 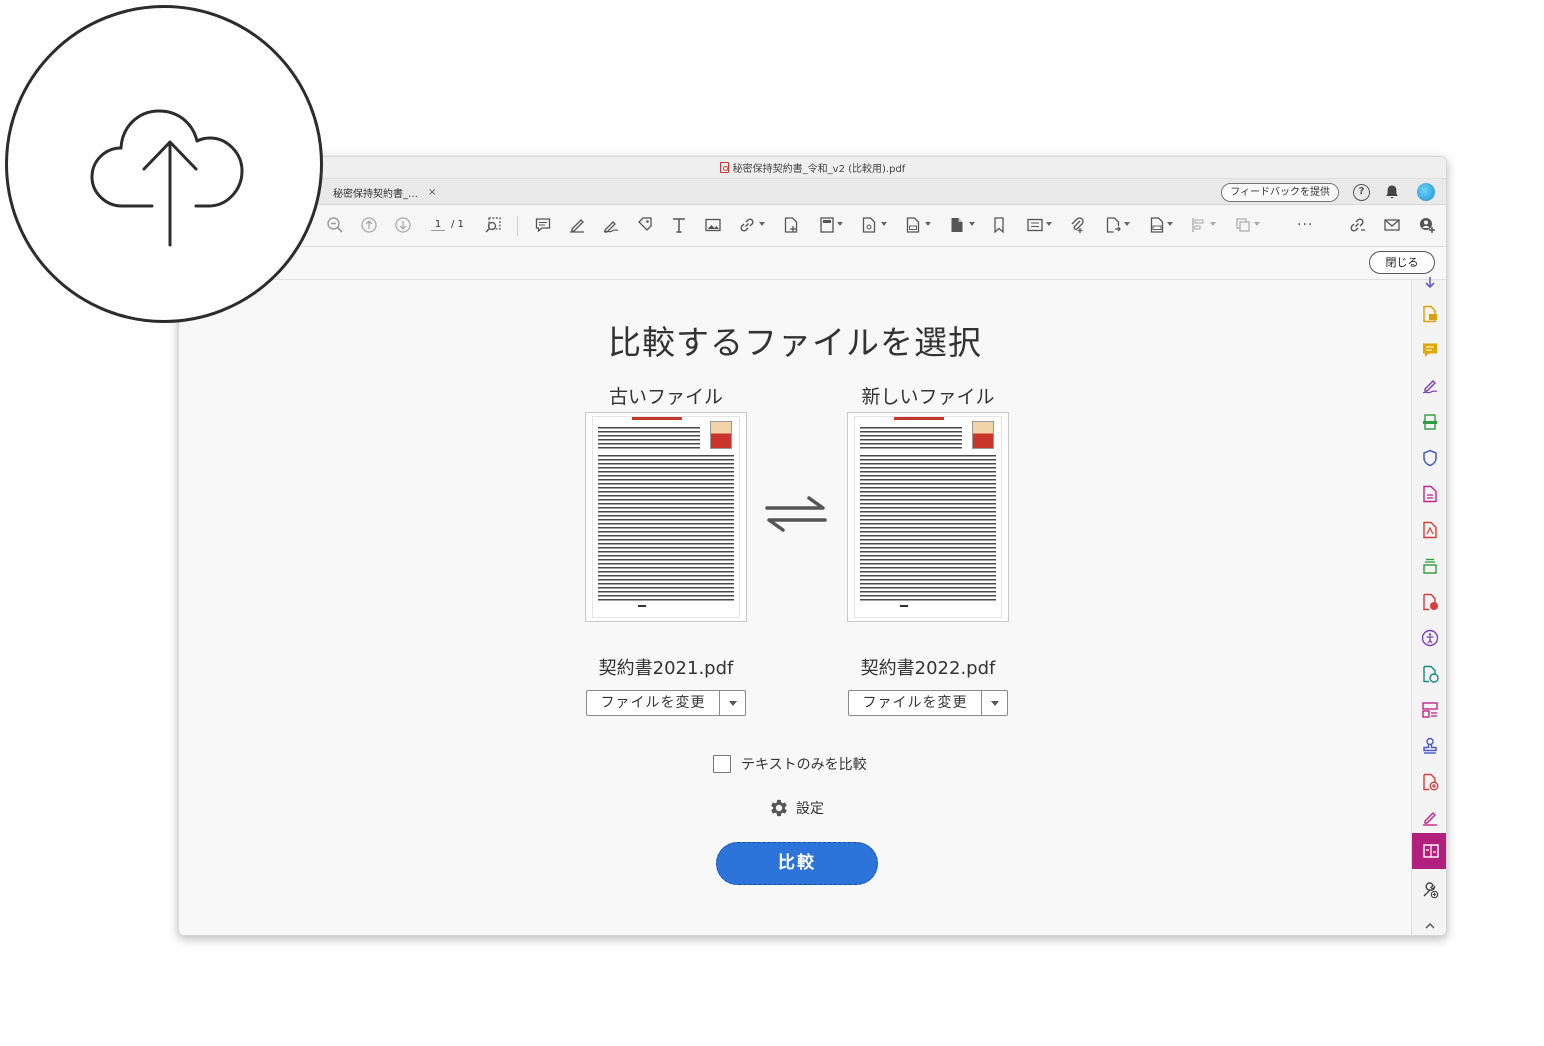 I want to click on link-icon, so click(x=747, y=225).